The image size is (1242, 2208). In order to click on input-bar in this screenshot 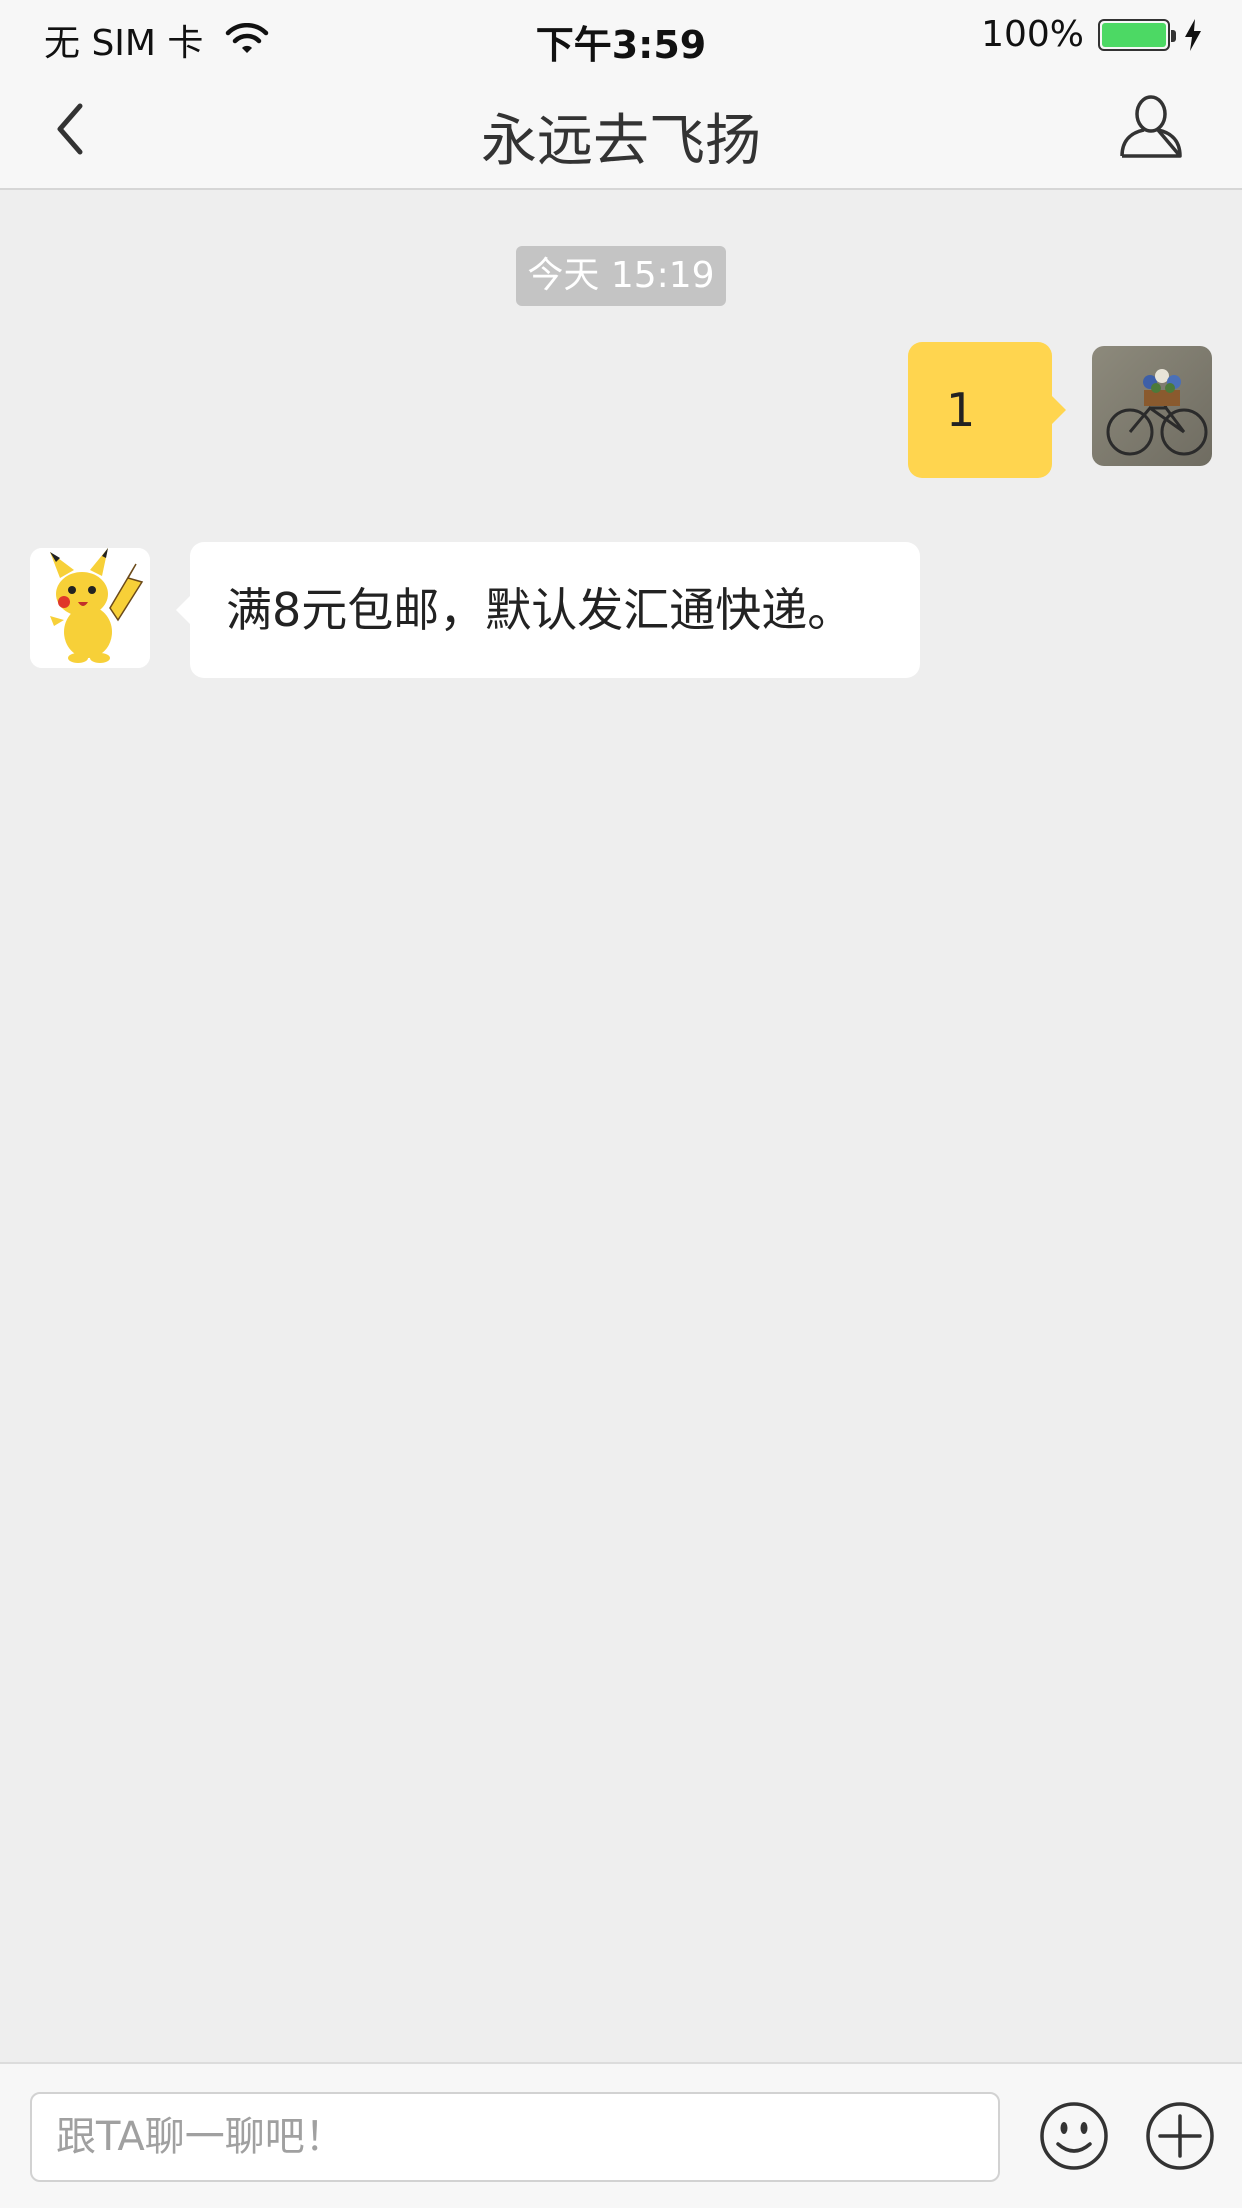, I will do `click(621, 2135)`.